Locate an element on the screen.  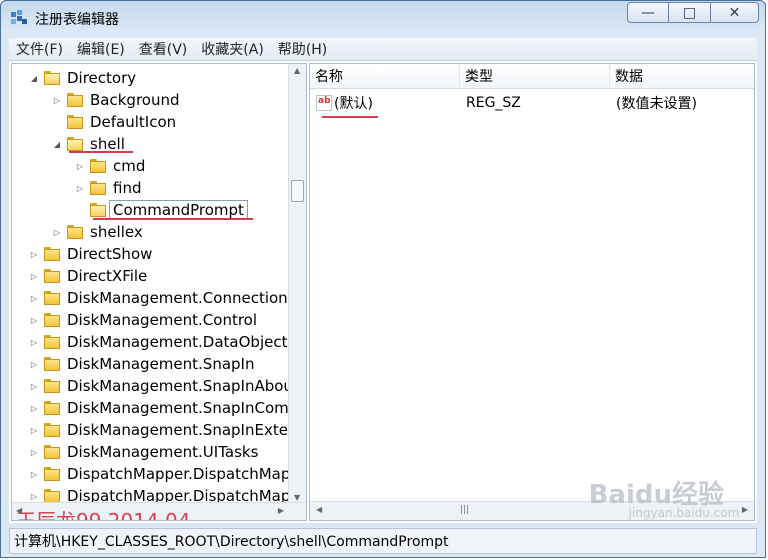
scroll-up-icon: ▲ is located at coordinates (297, 70).